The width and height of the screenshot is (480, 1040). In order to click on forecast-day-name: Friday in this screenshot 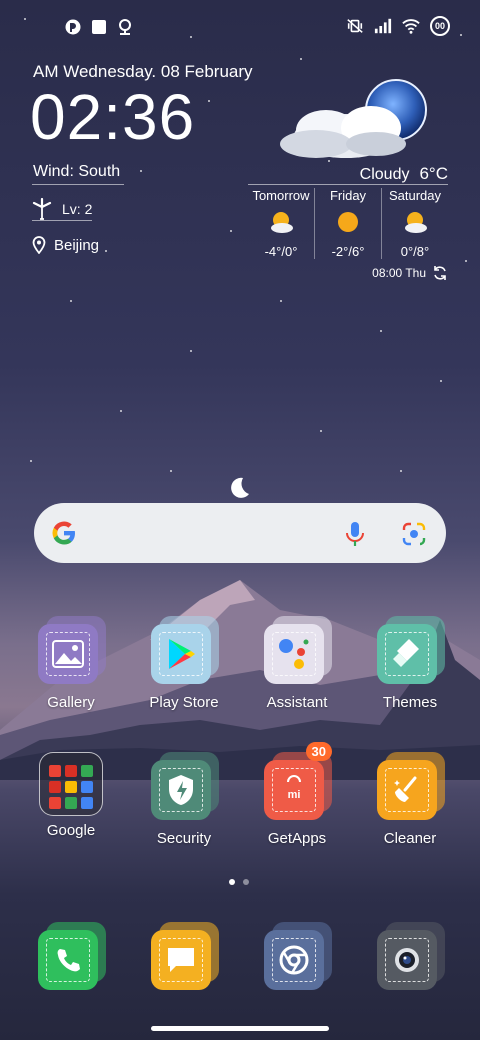, I will do `click(348, 195)`.